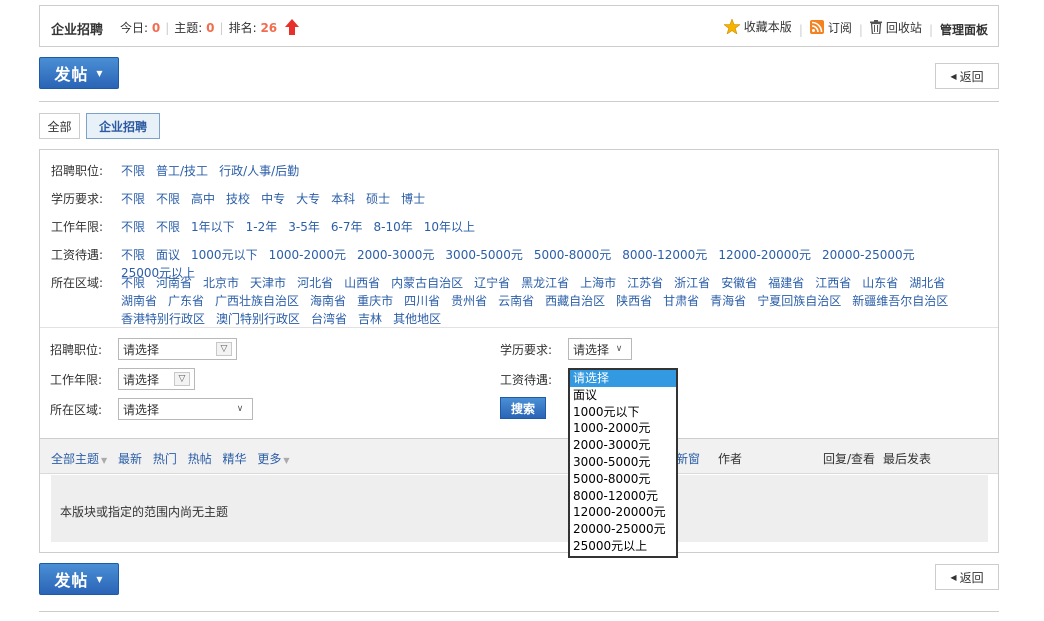 This screenshot has height=621, width=1044. What do you see at coordinates (967, 577) in the screenshot?
I see `back-button-bottom: ◀ 返回` at bounding box center [967, 577].